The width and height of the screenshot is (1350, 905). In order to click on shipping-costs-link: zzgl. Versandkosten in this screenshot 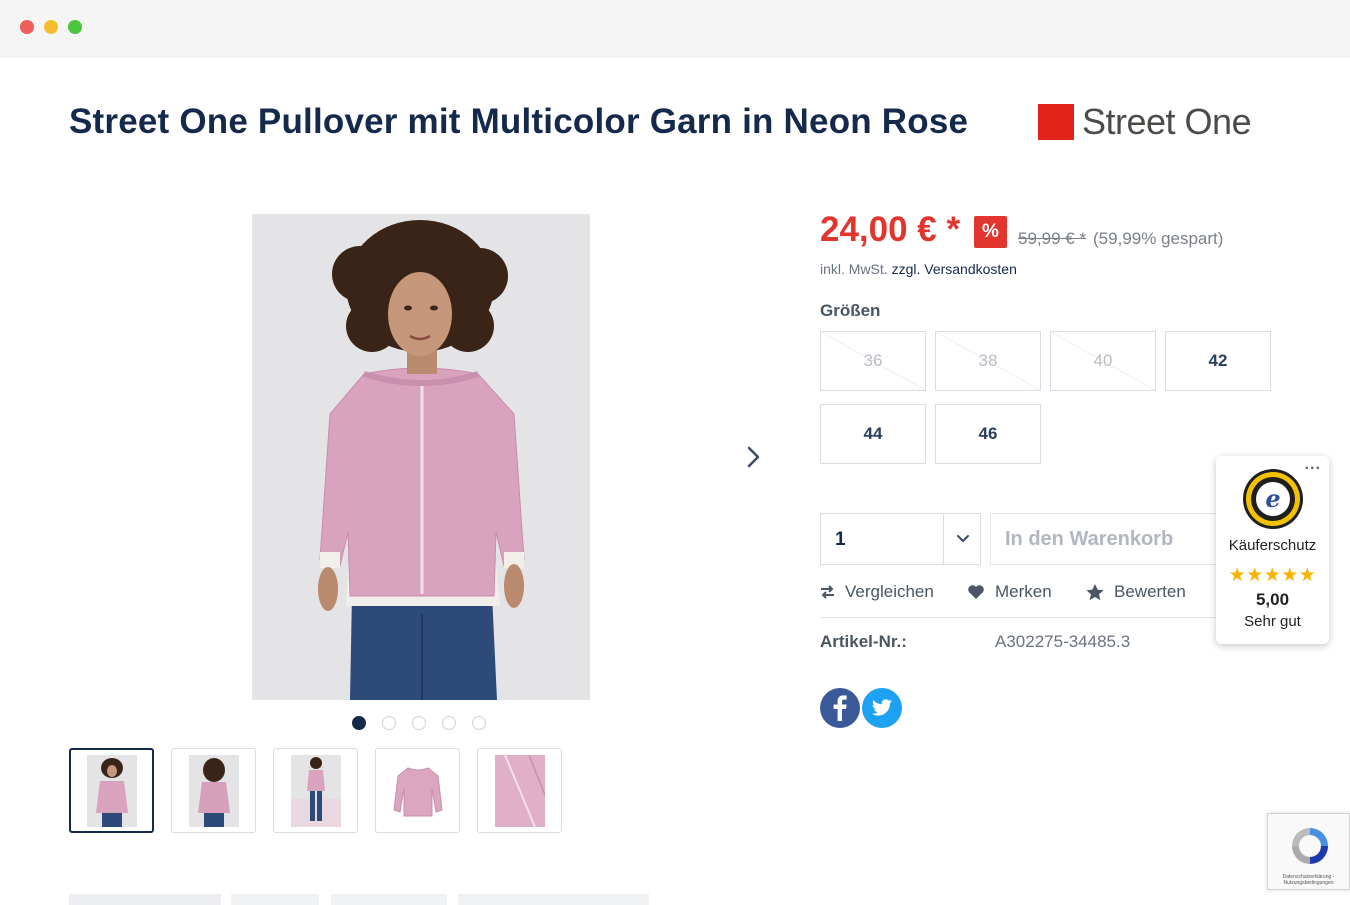, I will do `click(954, 269)`.